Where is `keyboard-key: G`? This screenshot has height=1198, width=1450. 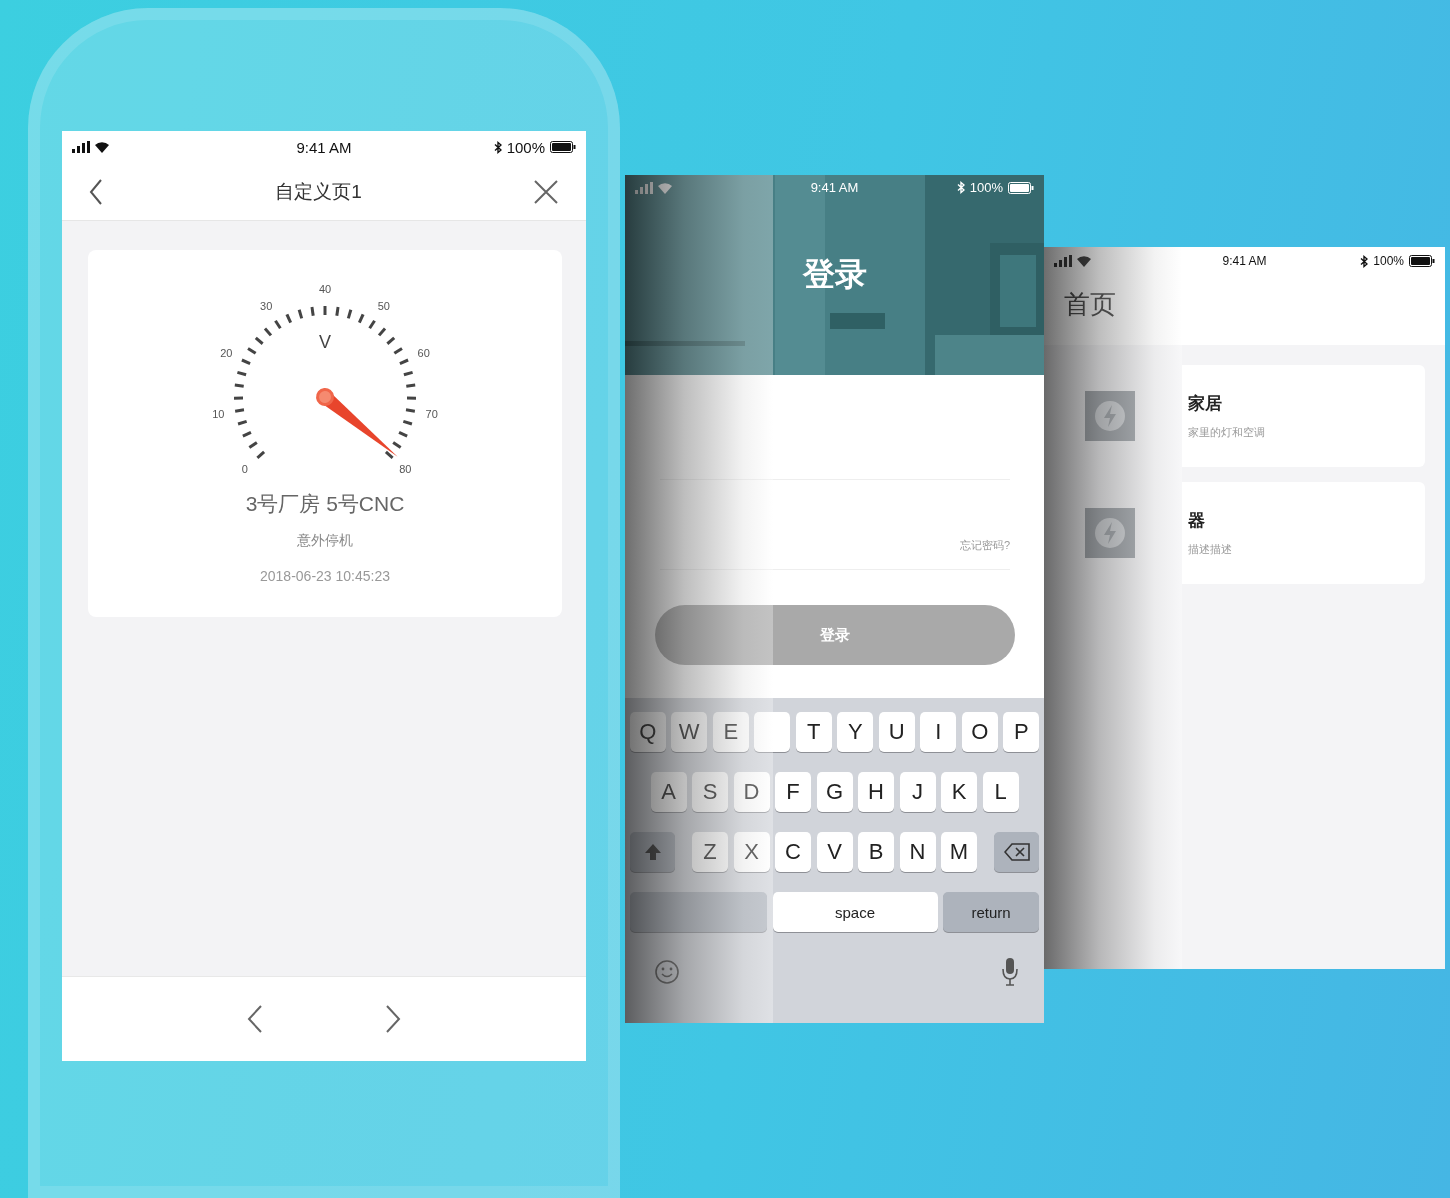 keyboard-key: G is located at coordinates (834, 792).